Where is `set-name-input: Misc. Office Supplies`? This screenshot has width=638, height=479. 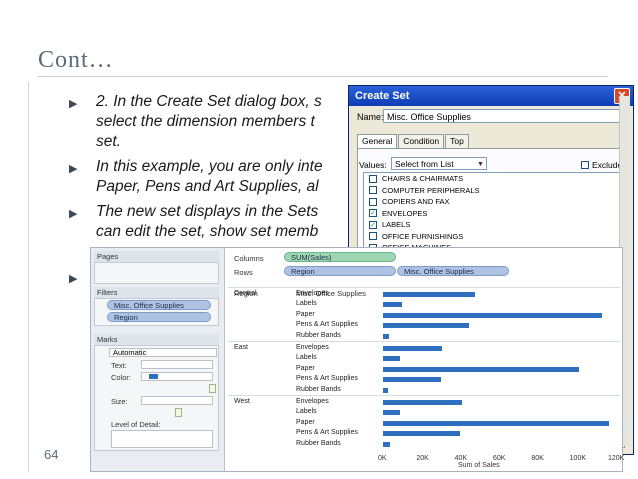 set-name-input: Misc. Office Supplies is located at coordinates (505, 116).